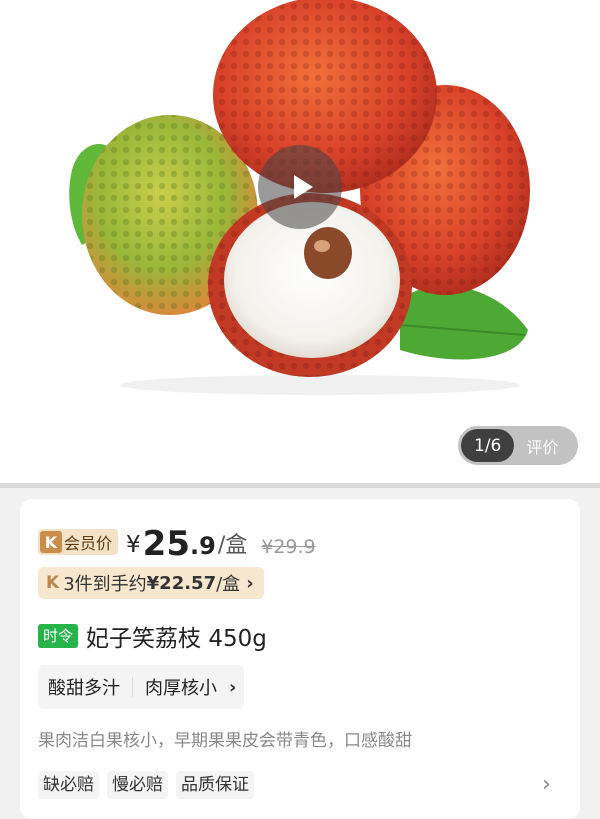  What do you see at coordinates (181, 583) in the screenshot?
I see `bundle-price: ¥22.57` at bounding box center [181, 583].